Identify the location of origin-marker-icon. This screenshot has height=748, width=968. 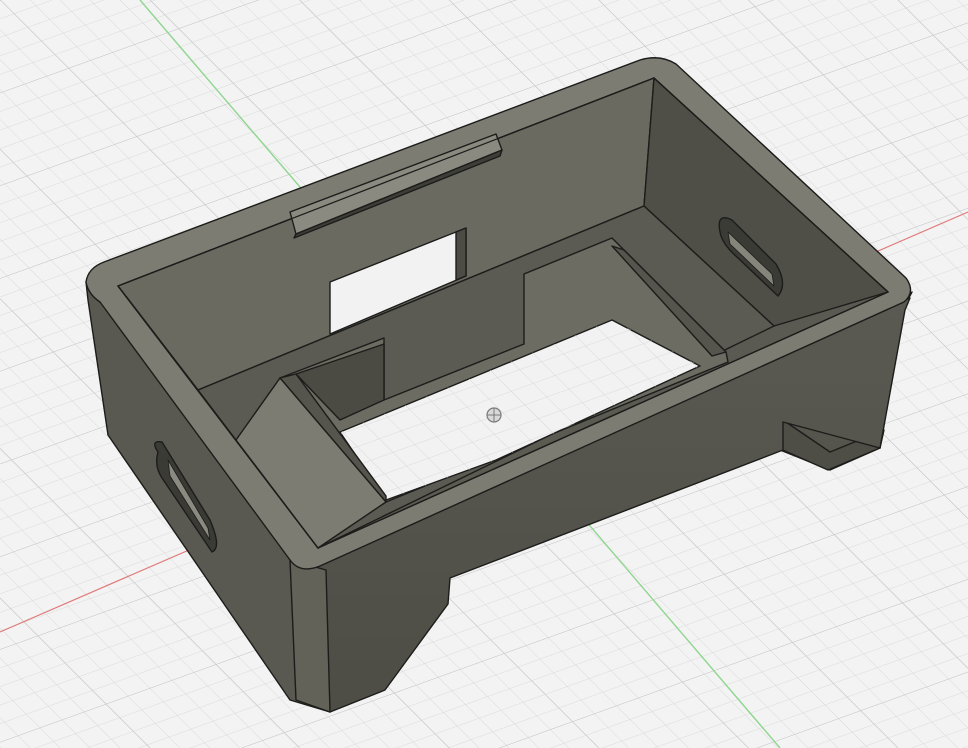
(494, 415).